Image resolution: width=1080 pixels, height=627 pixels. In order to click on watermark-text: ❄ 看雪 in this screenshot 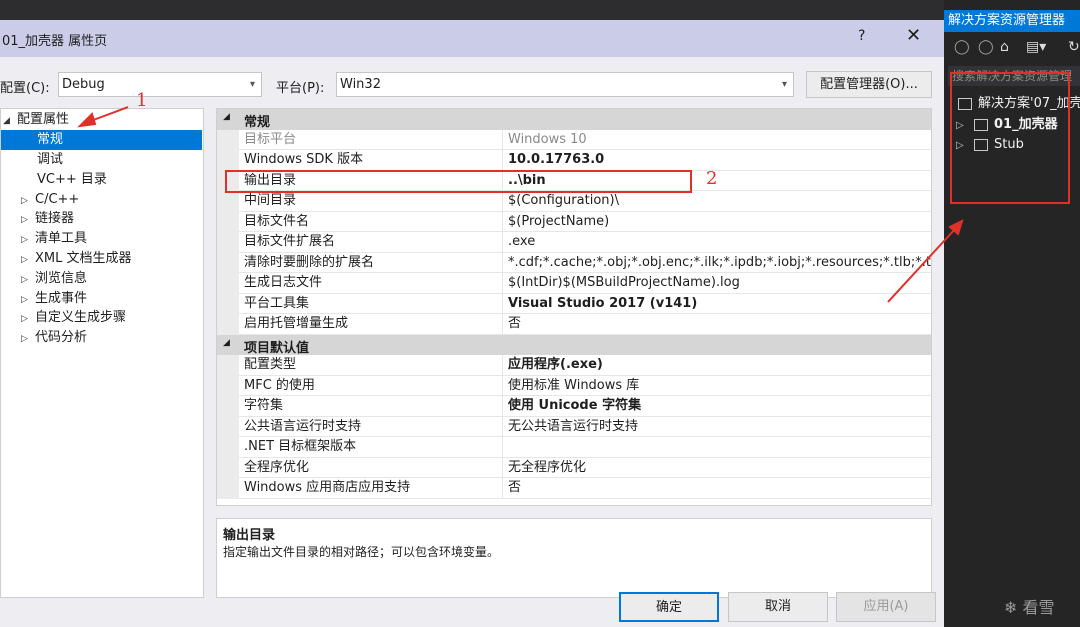, I will do `click(1029, 607)`.